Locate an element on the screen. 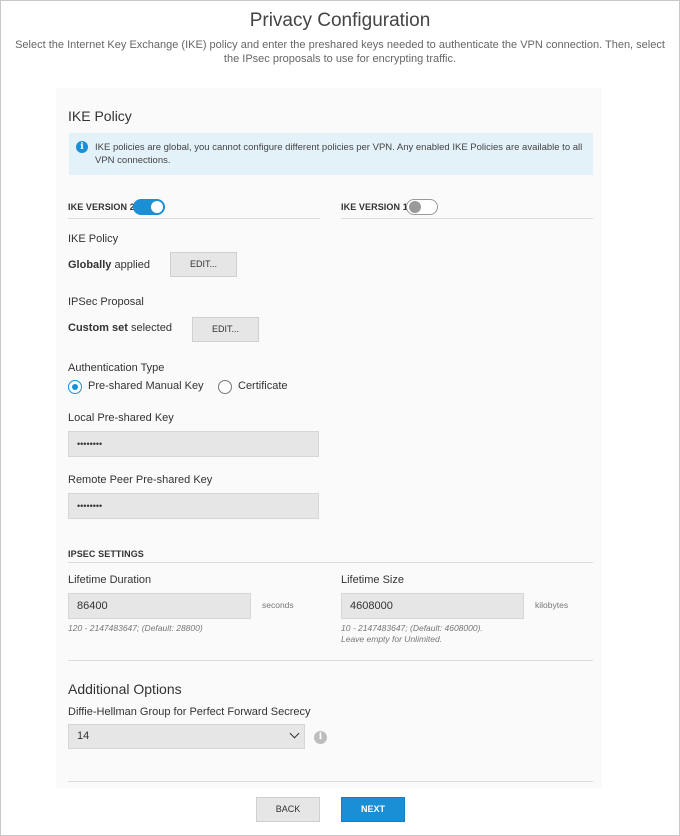  ipsec-proposal-label: IPSec Proposal is located at coordinates (106, 302).